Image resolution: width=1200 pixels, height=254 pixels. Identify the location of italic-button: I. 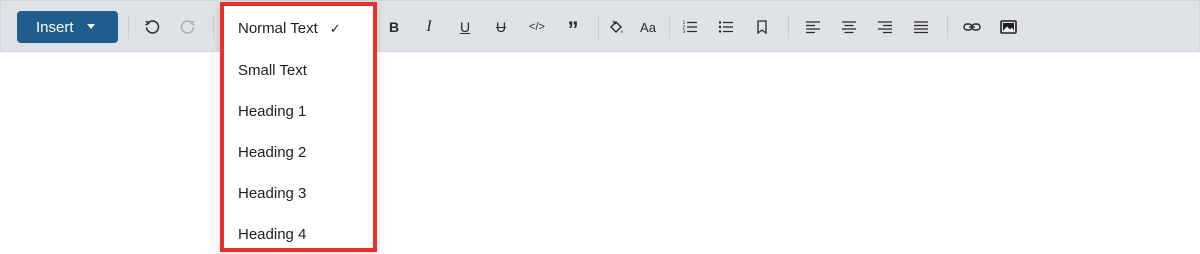
(429, 27).